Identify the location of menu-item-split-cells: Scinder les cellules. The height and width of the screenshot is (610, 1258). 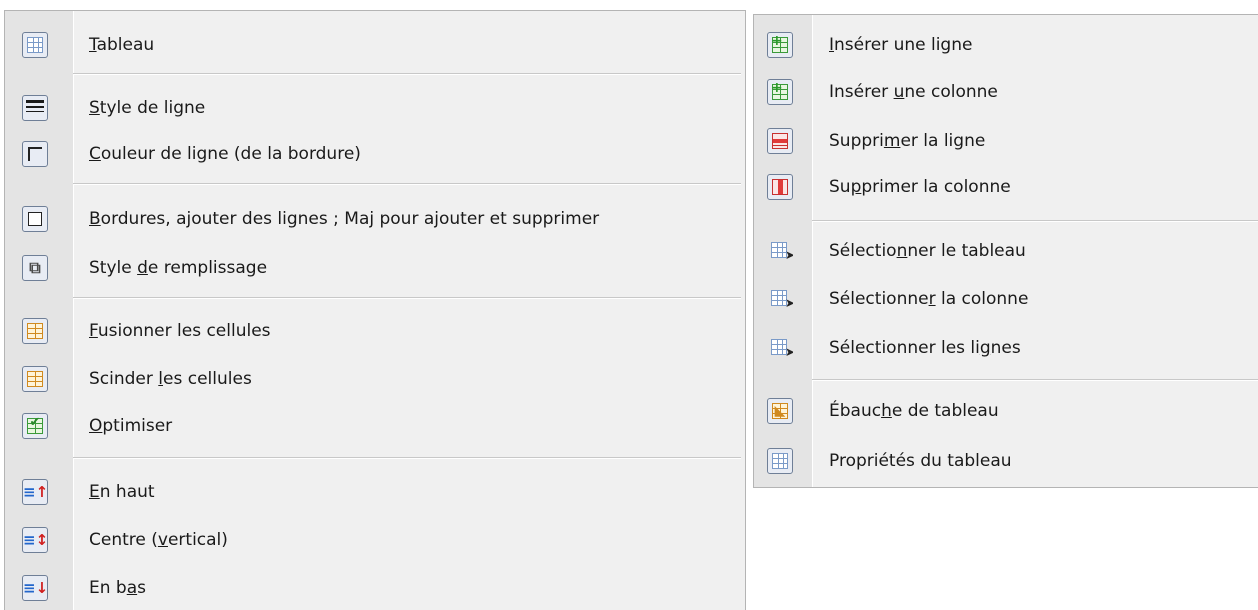
(375, 379).